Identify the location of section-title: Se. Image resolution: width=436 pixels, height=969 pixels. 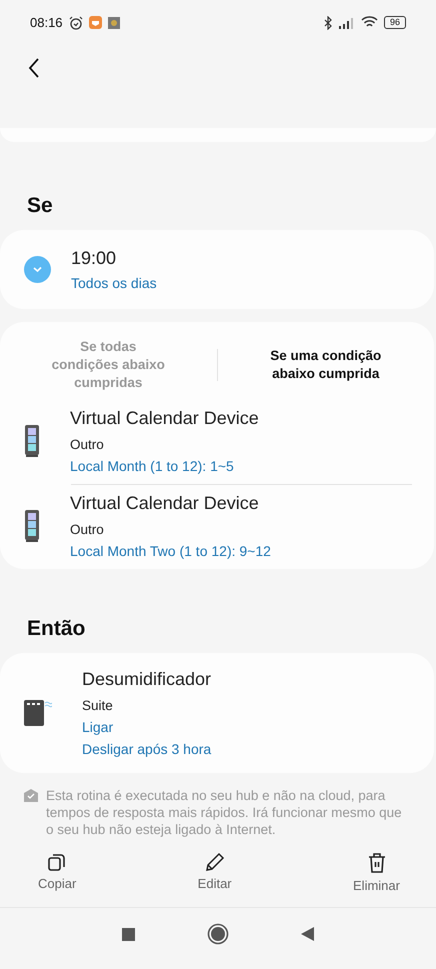
(40, 206).